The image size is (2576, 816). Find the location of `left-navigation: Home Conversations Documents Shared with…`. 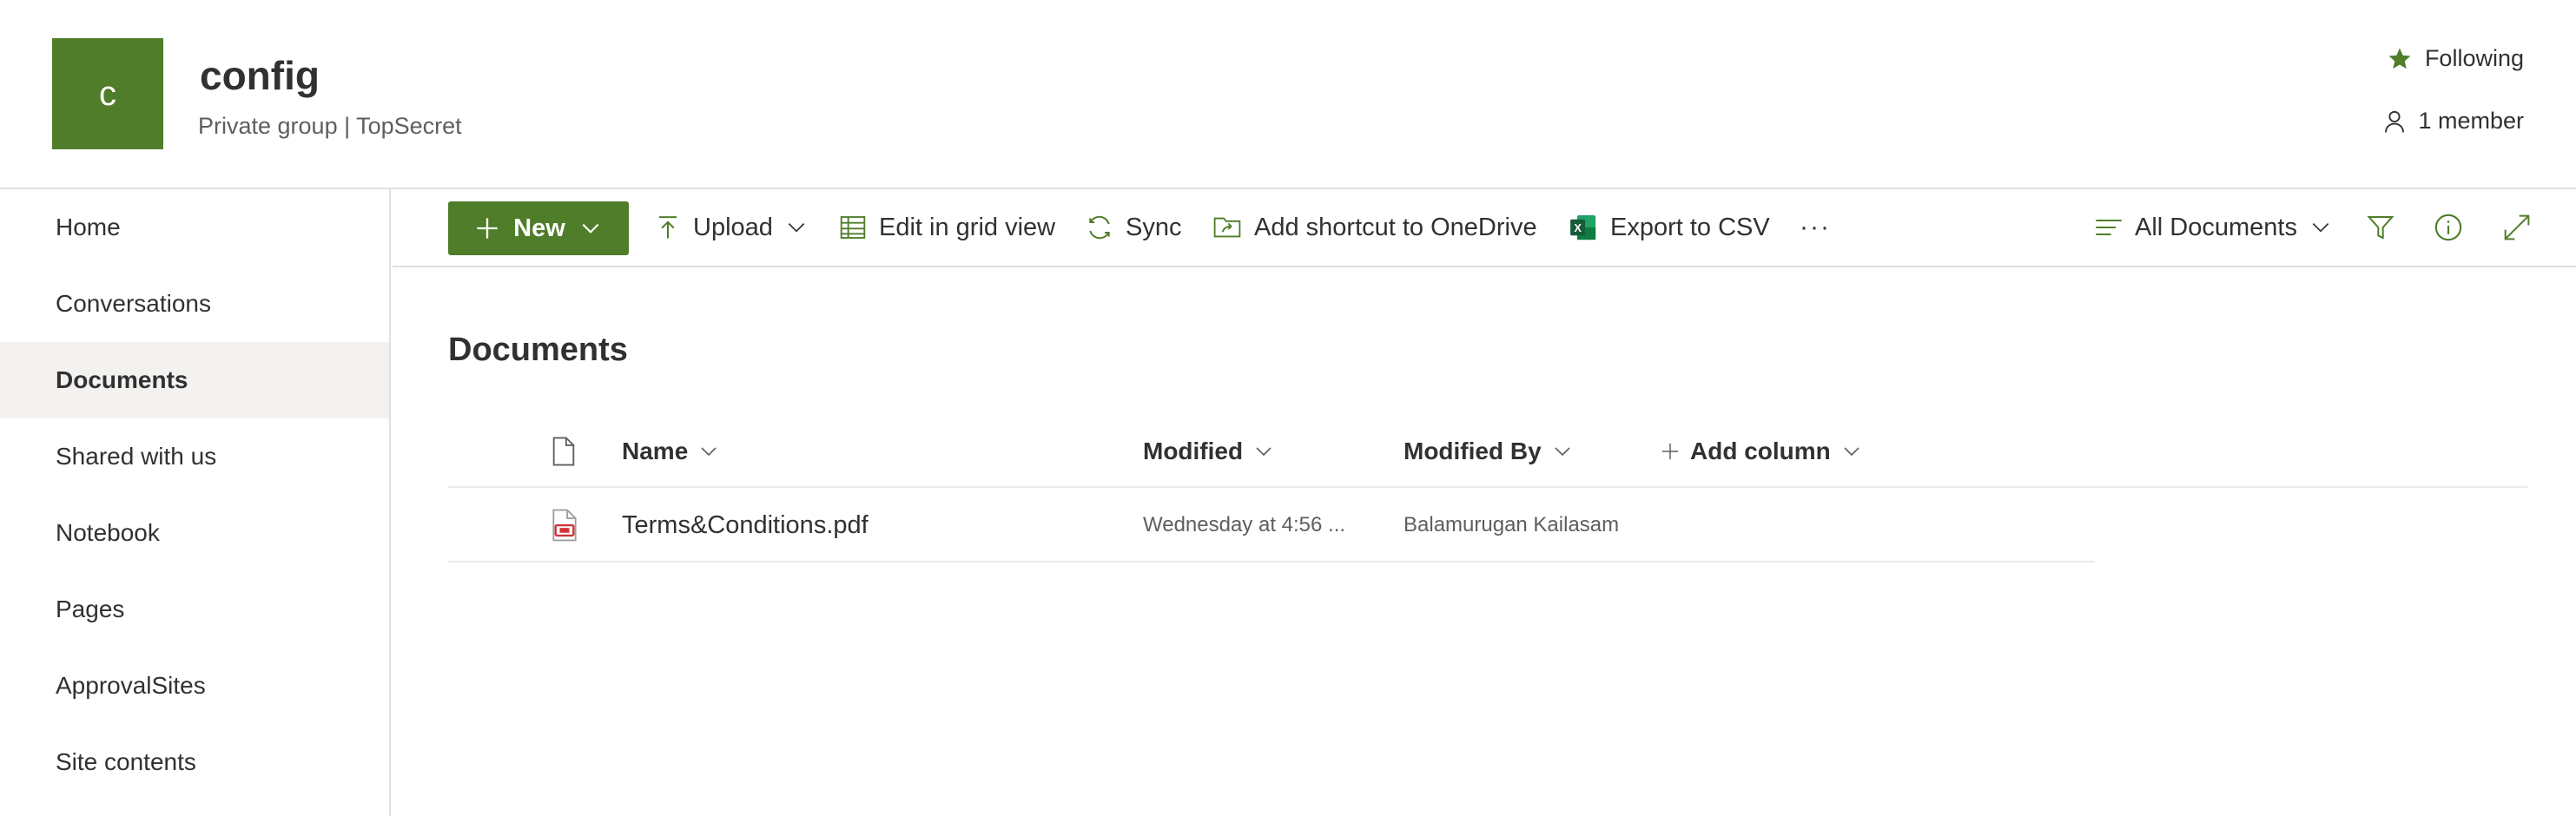

left-navigation: Home Conversations Documents Shared with… is located at coordinates (195, 502).